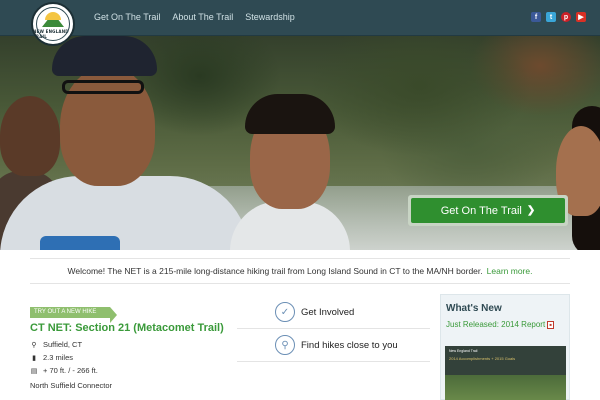 The height and width of the screenshot is (400, 600). What do you see at coordinates (290, 114) in the screenshot?
I see `hero-person-3-hair` at bounding box center [290, 114].